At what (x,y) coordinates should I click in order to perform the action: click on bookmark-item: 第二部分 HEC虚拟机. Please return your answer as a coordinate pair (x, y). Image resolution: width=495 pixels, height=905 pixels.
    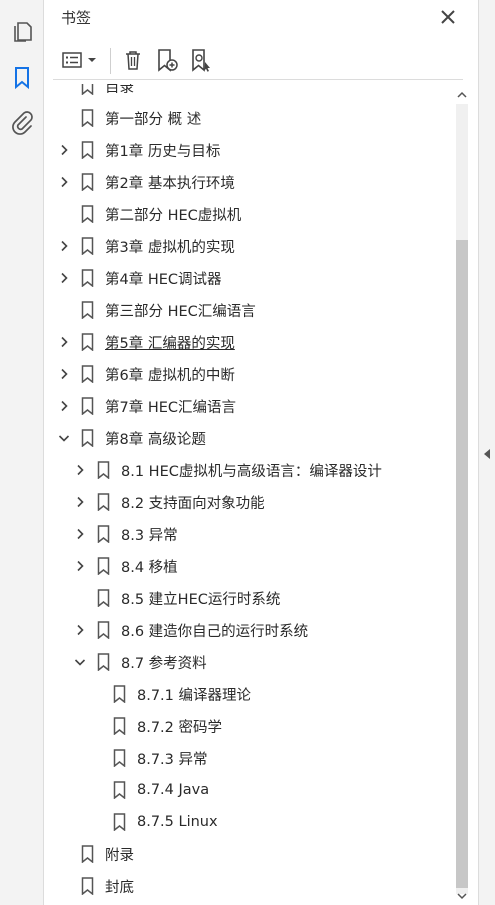
    Looking at the image, I should click on (249, 214).